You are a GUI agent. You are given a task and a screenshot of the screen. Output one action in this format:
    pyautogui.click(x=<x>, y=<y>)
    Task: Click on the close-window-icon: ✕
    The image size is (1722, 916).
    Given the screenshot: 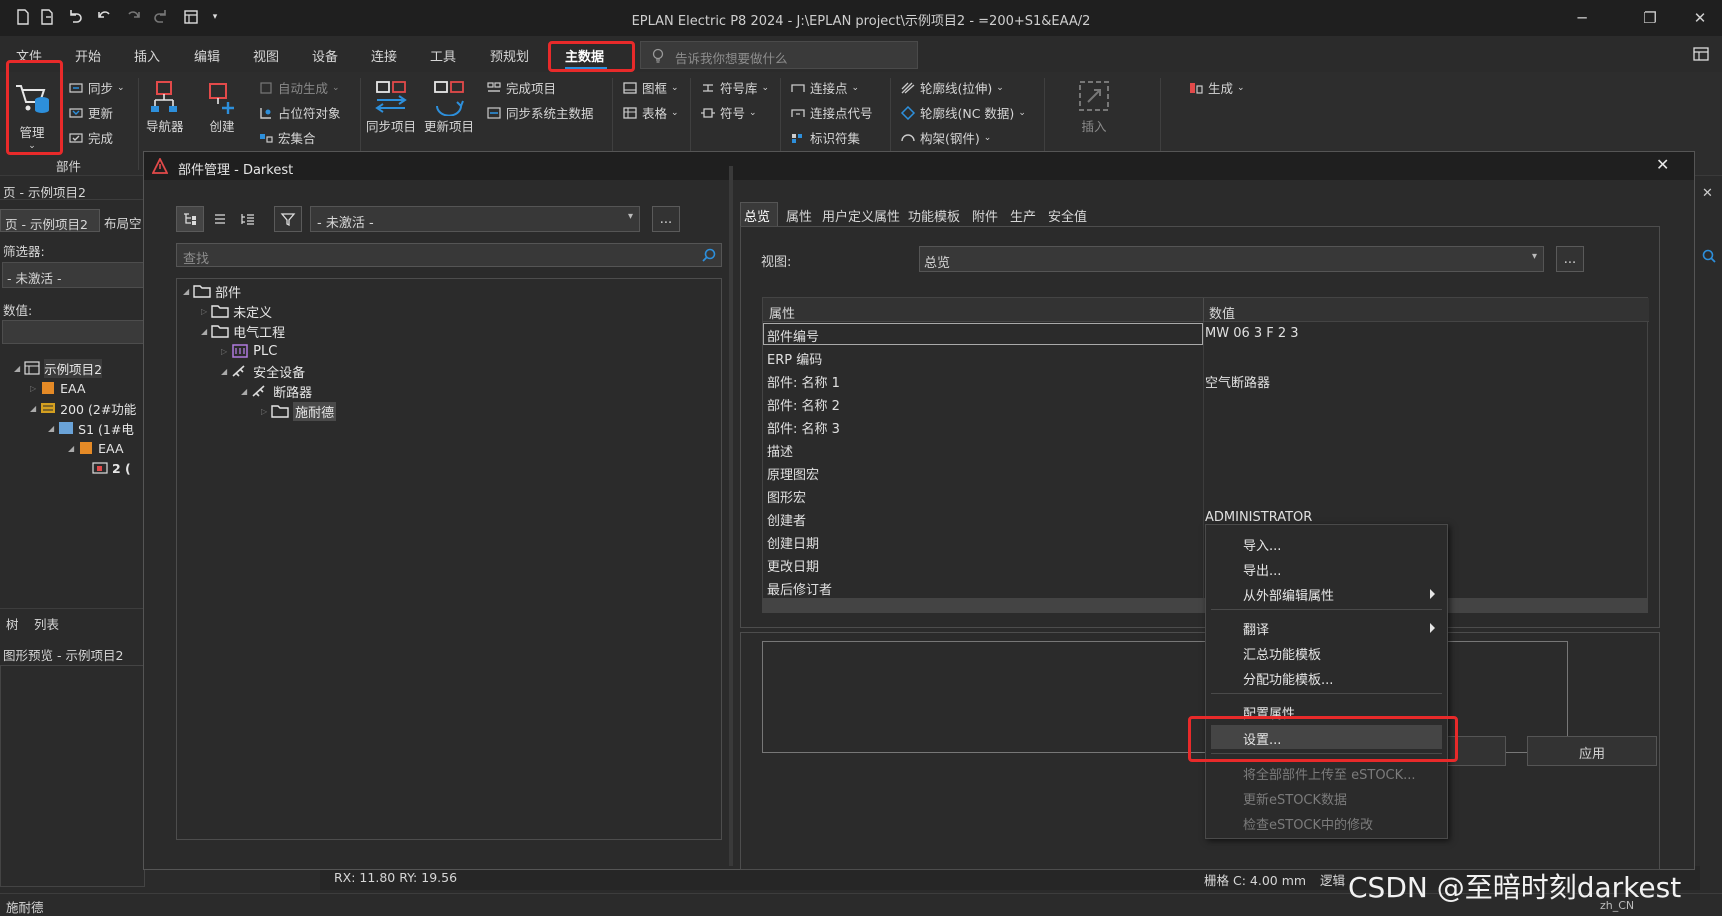 What is the action you would take?
    pyautogui.click(x=1700, y=18)
    